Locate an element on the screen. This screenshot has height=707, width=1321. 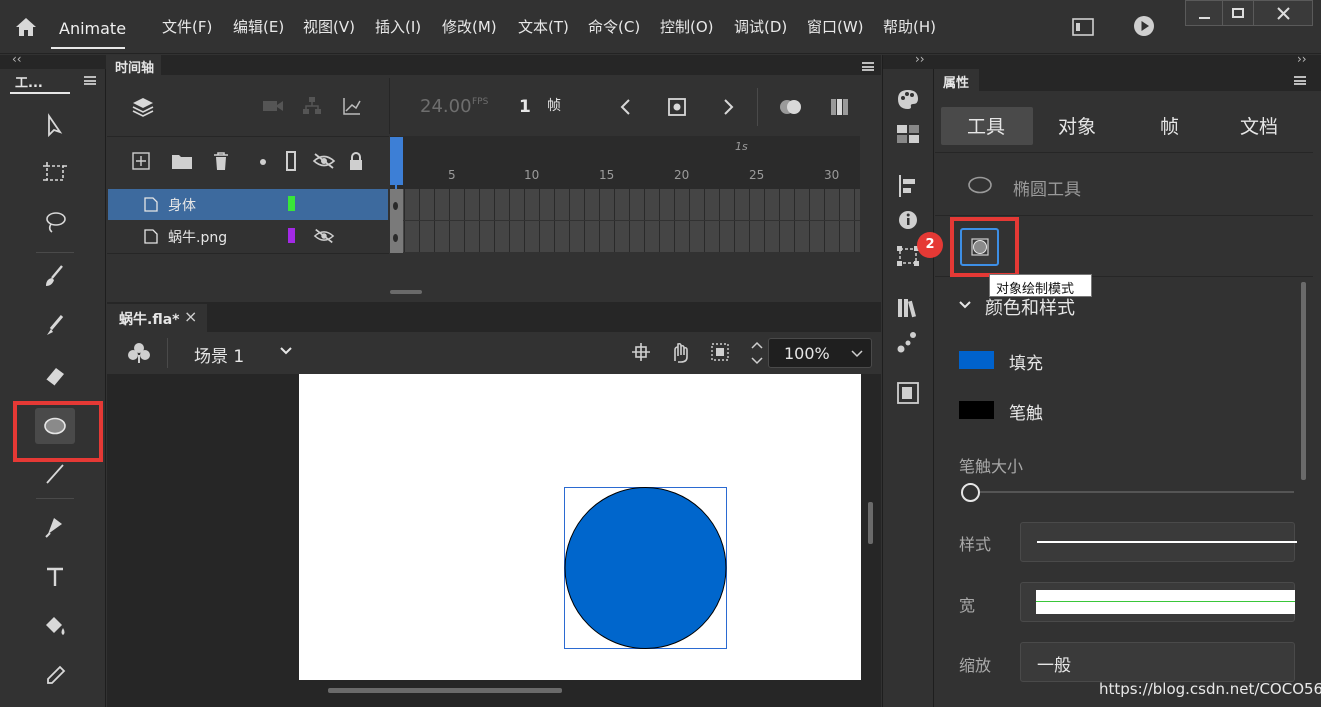
properties-menu-icon is located at coordinates (1300, 80).